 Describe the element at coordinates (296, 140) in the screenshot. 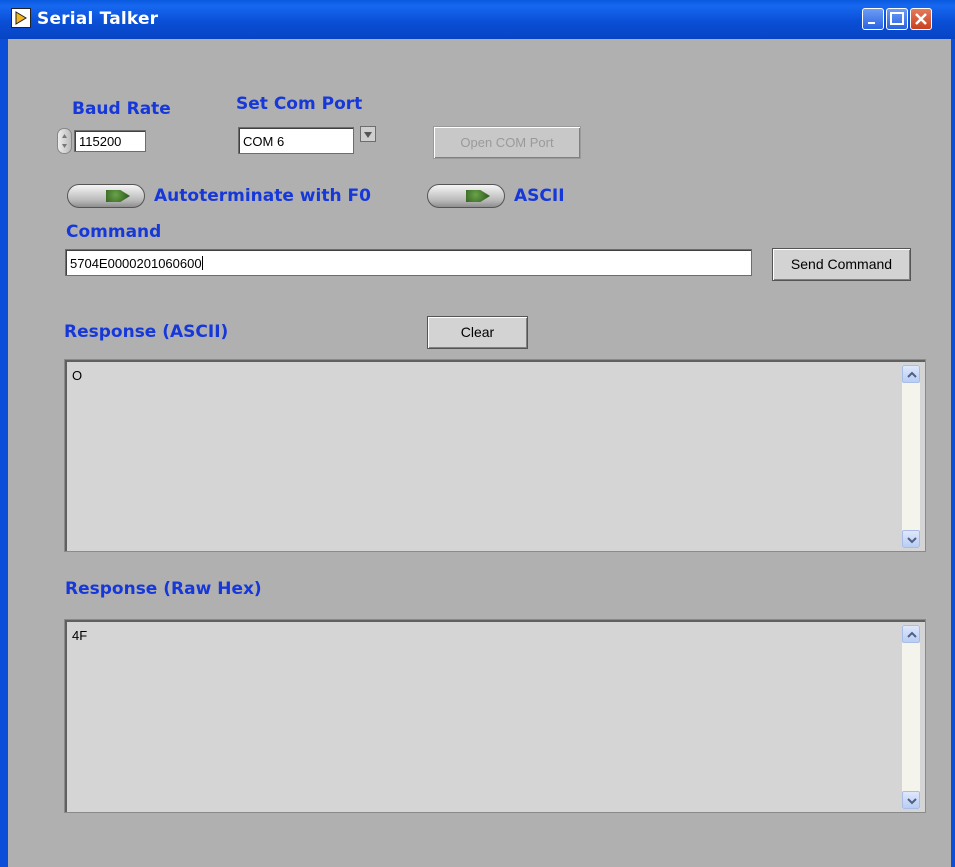

I see `com-port-select: COM 6` at that location.